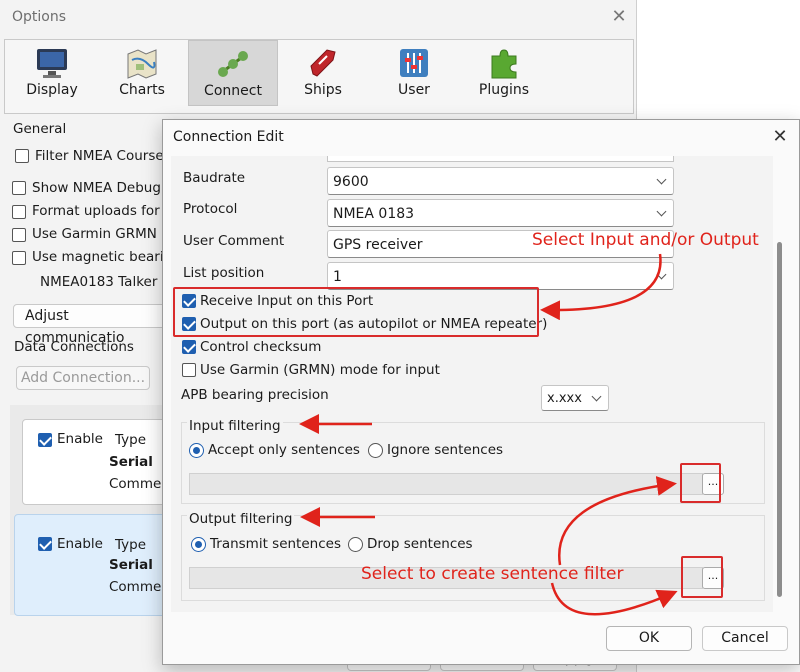 Image resolution: width=800 pixels, height=672 pixels. I want to click on output-filtering-heading: Output filtering, so click(241, 519).